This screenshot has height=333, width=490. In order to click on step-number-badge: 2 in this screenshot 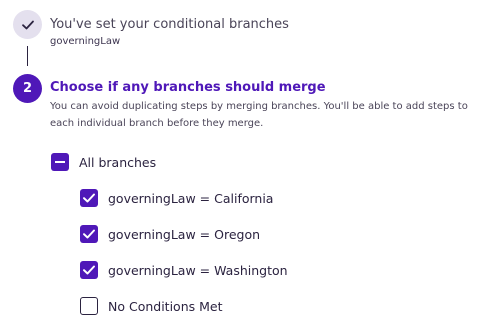, I will do `click(27, 88)`.